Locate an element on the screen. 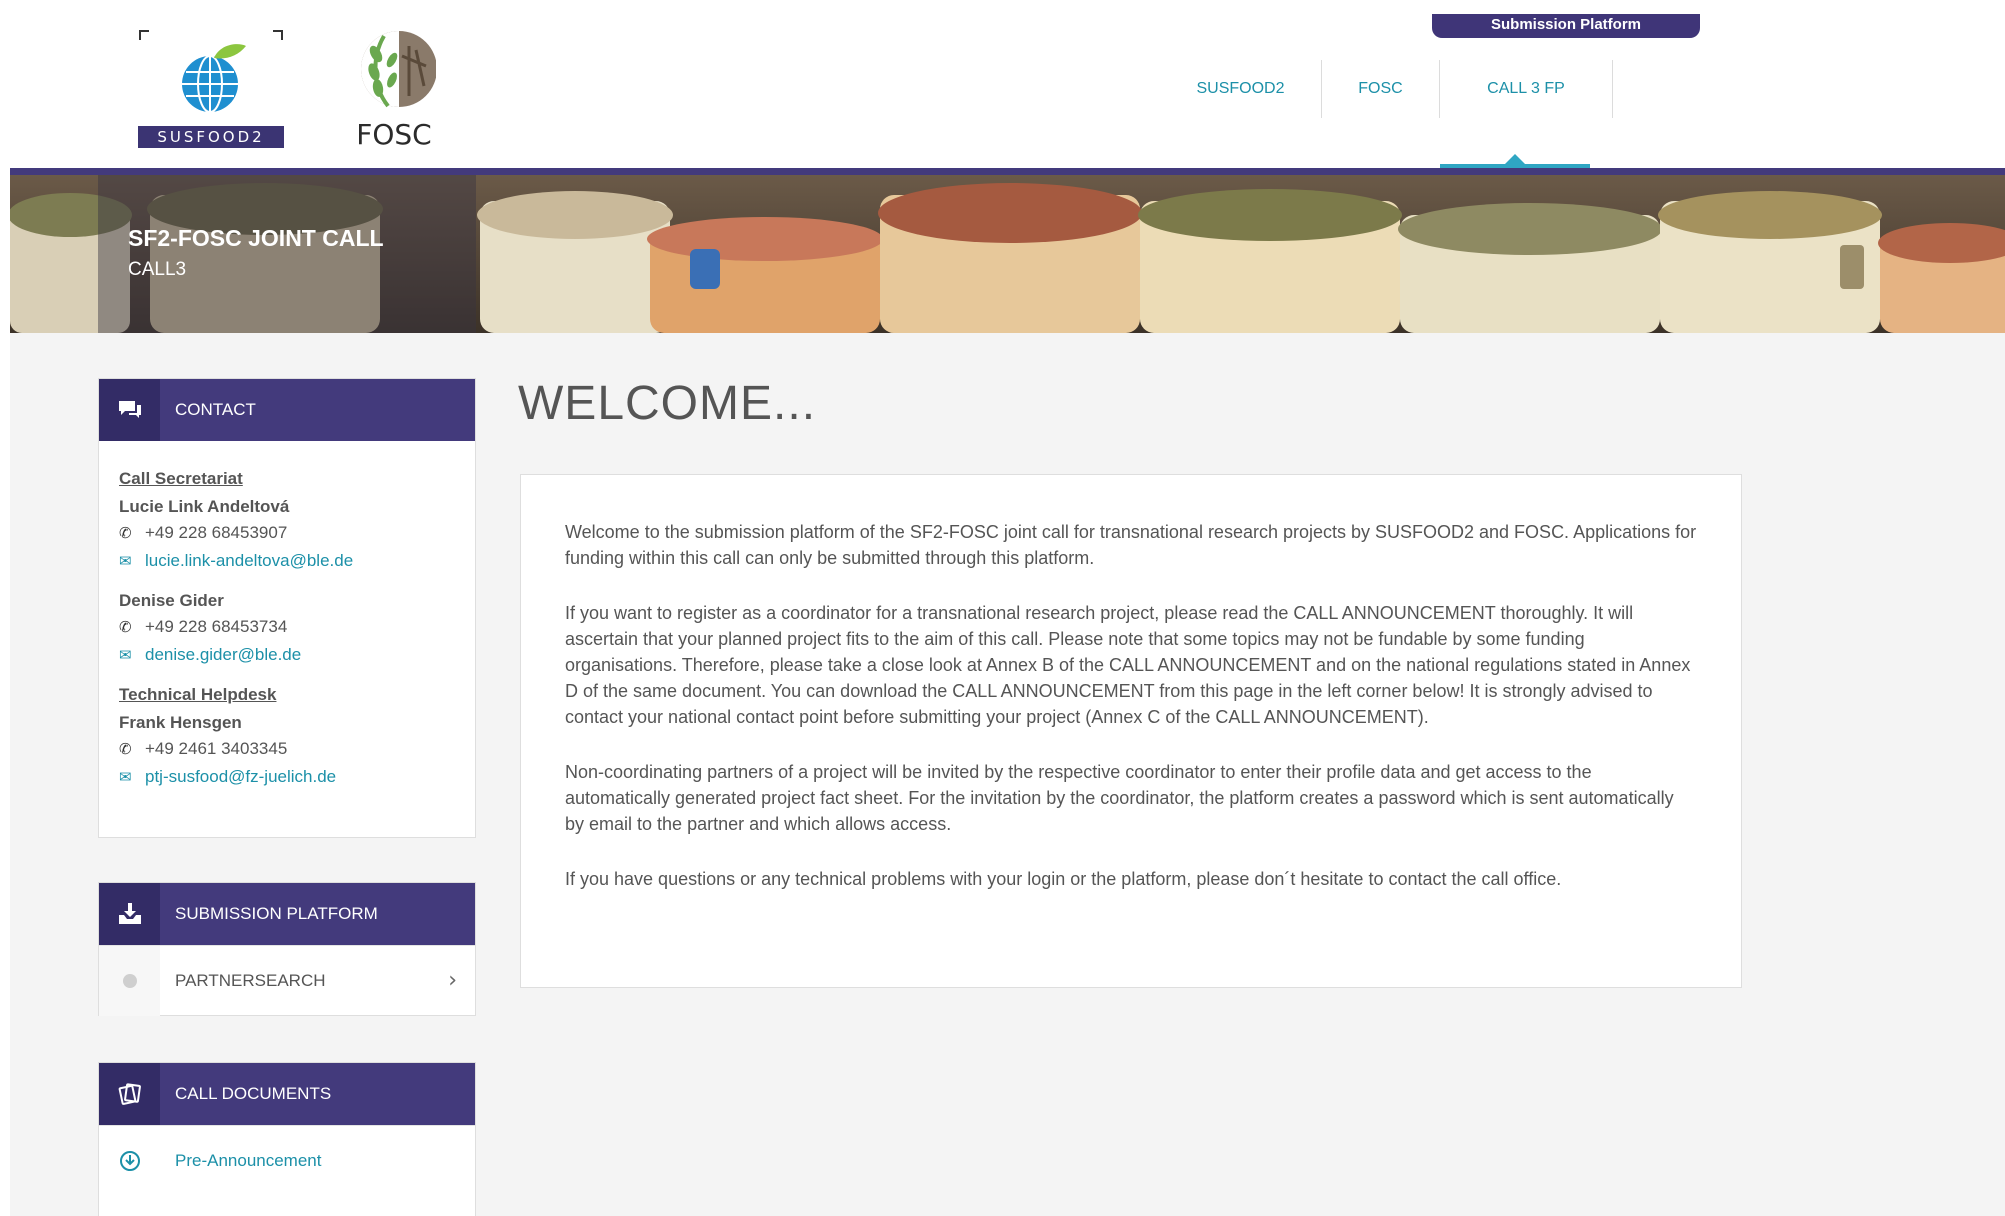 This screenshot has width=2005, height=1216. technical-helpdesk-heading: Technical Helpdesk is located at coordinates (198, 694).